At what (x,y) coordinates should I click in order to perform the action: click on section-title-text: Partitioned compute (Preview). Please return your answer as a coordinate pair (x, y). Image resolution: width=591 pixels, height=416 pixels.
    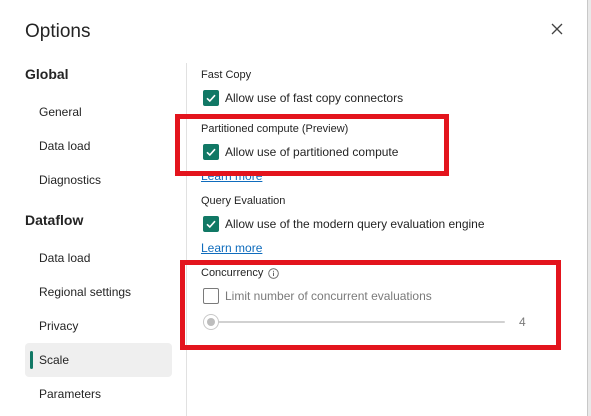
    Looking at the image, I should click on (275, 129).